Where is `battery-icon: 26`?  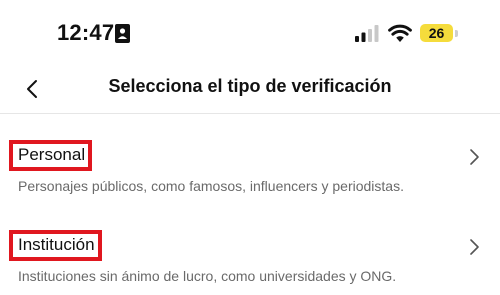
battery-icon: 26 is located at coordinates (436, 33).